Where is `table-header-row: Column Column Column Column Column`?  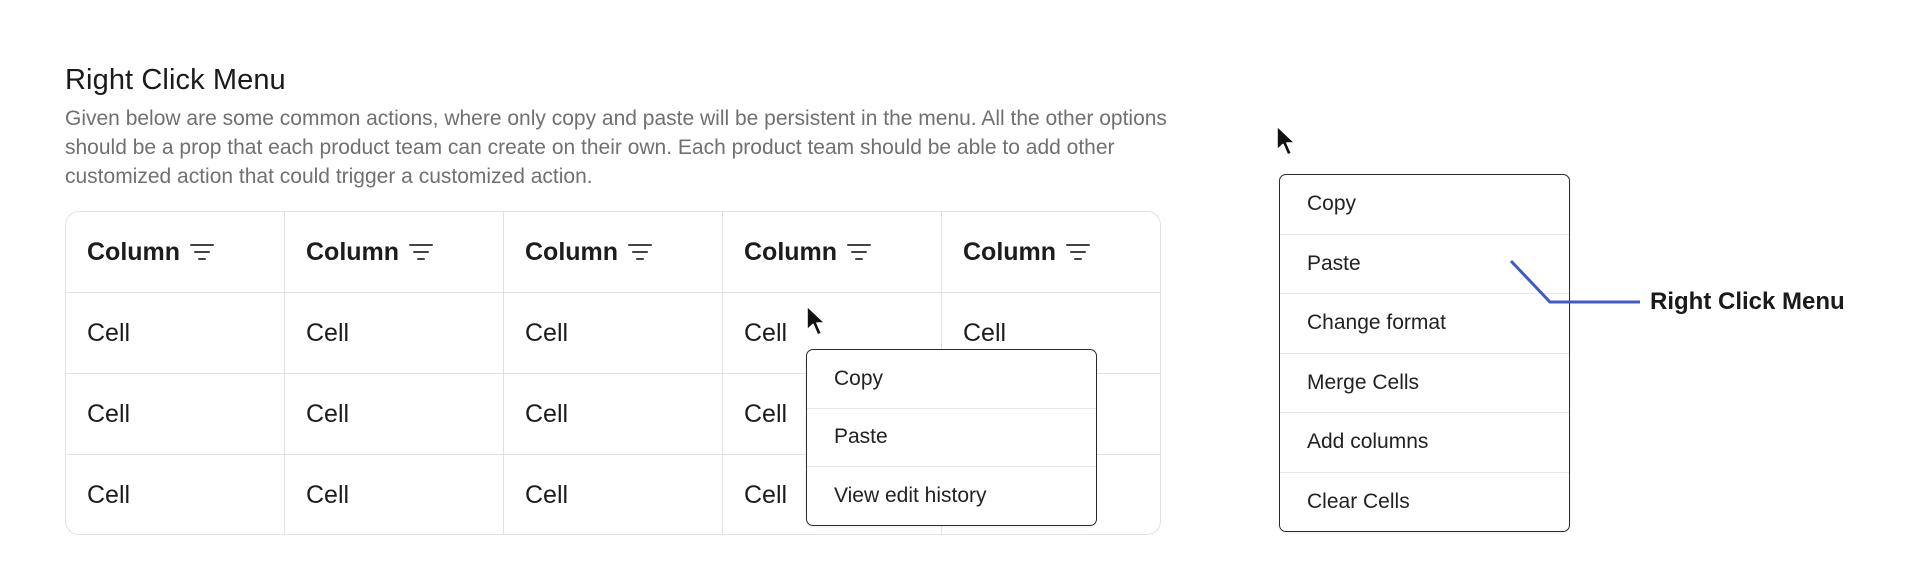 table-header-row: Column Column Column Column Column is located at coordinates (613, 252).